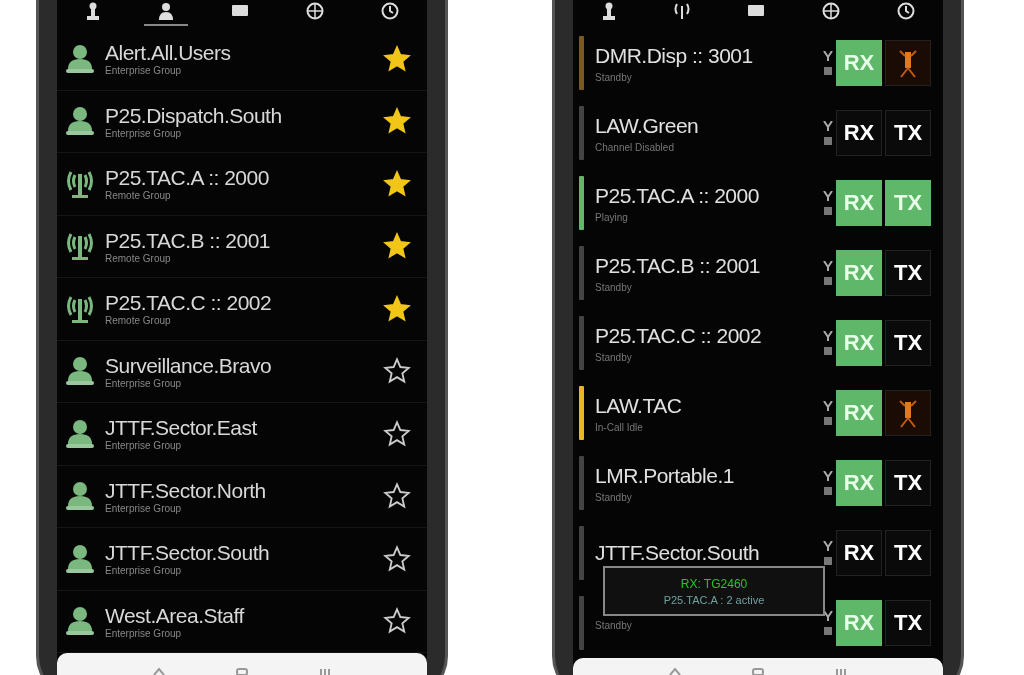 This screenshot has width=1024, height=675. What do you see at coordinates (619, 427) in the screenshot?
I see `channel-status: In-Call Idle` at bounding box center [619, 427].